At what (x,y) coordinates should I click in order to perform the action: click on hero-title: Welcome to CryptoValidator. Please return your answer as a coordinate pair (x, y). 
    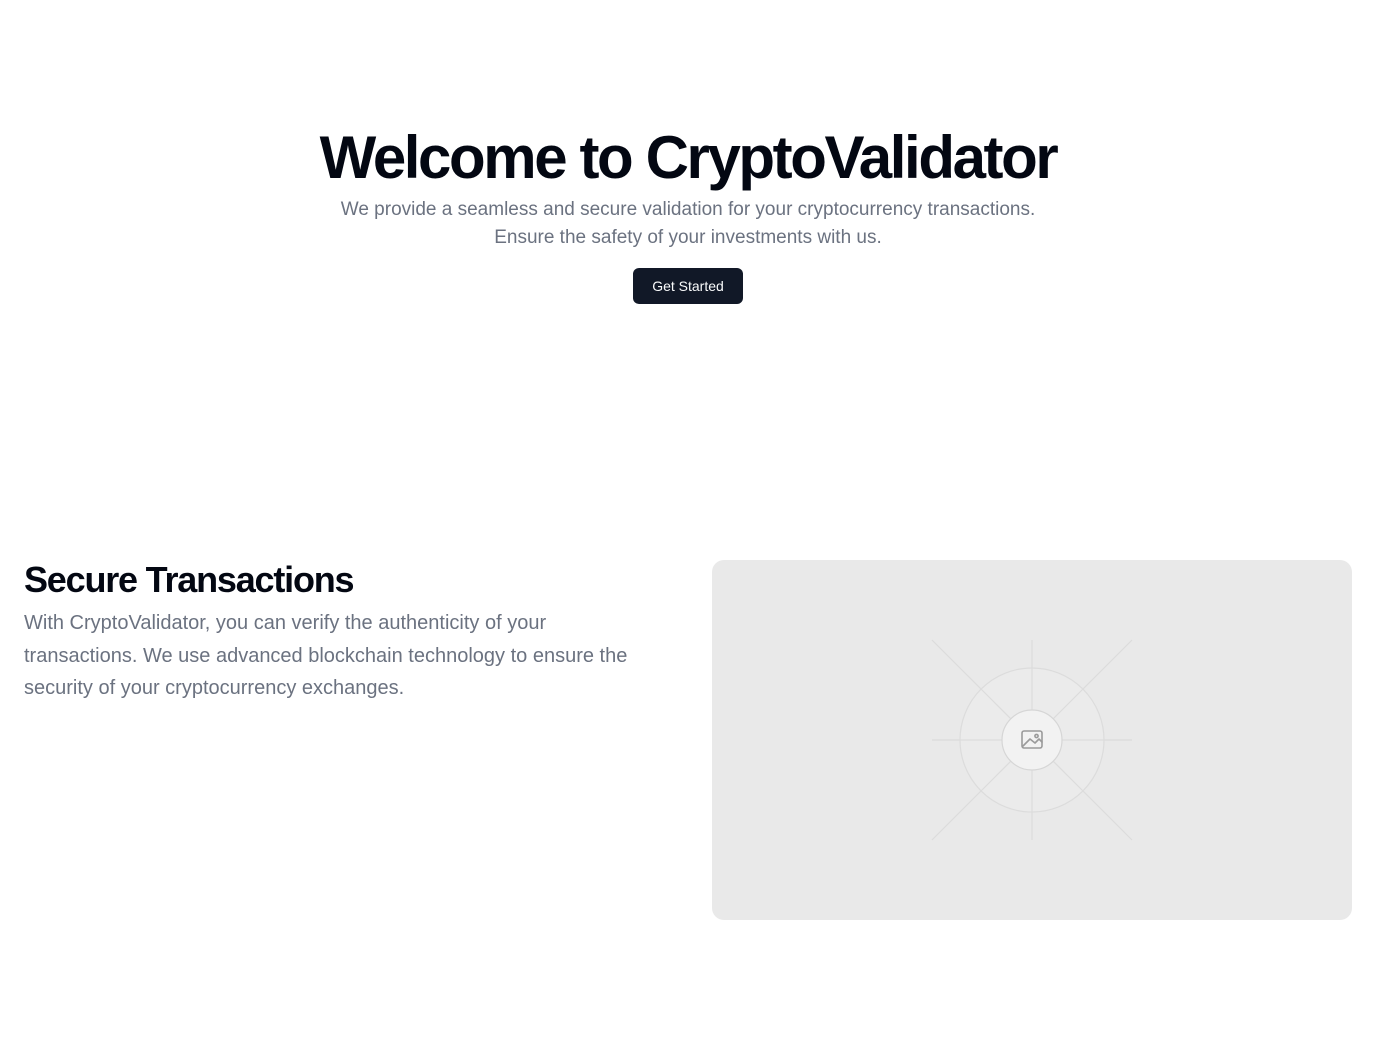
    Looking at the image, I should click on (689, 157).